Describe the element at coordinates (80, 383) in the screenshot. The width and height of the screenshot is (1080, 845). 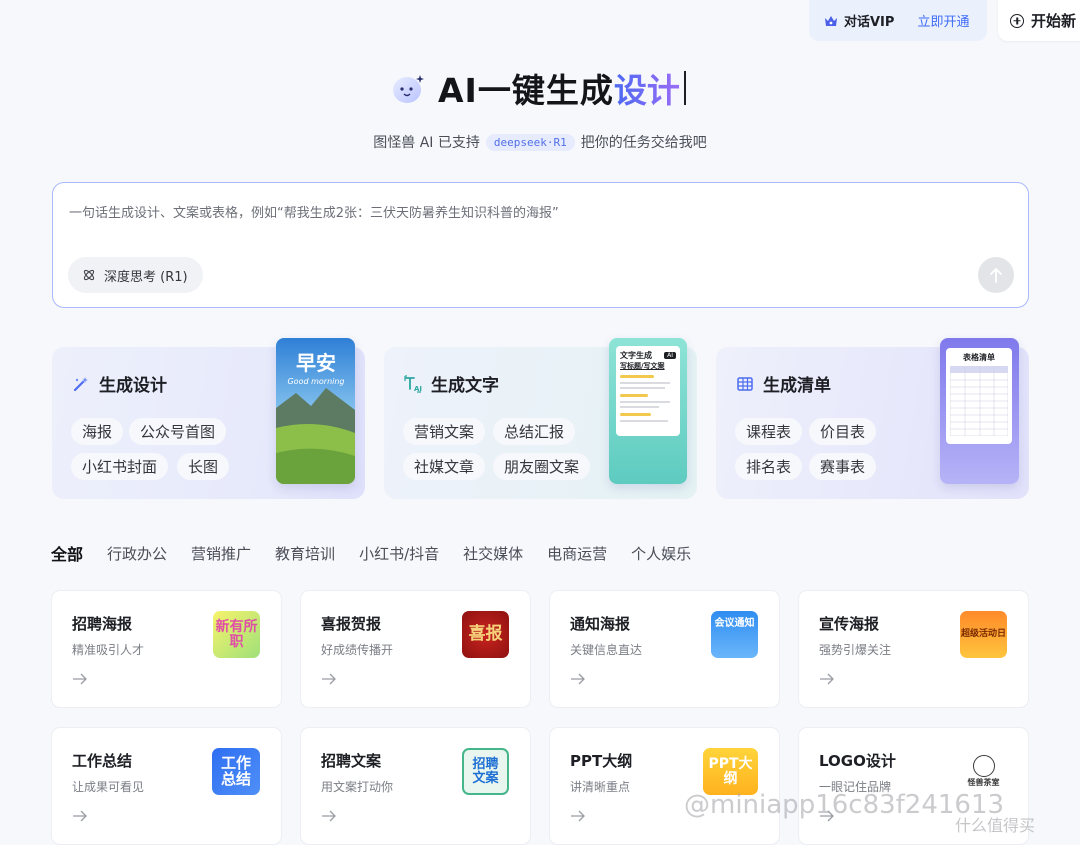
I see `magic-wand-icon` at that location.